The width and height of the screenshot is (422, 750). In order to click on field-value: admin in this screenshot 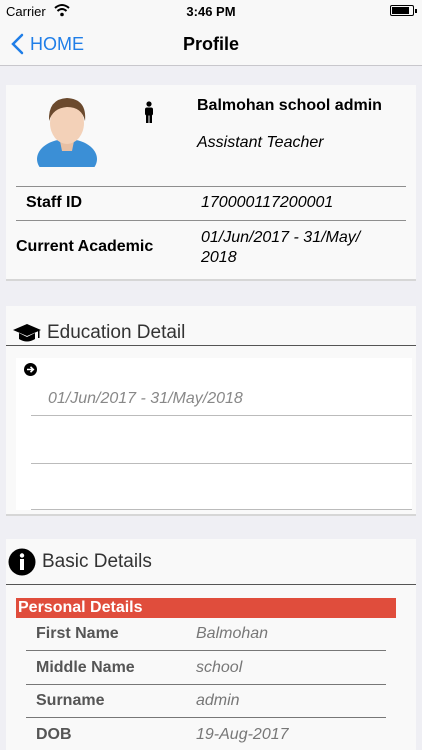, I will do `click(218, 700)`.